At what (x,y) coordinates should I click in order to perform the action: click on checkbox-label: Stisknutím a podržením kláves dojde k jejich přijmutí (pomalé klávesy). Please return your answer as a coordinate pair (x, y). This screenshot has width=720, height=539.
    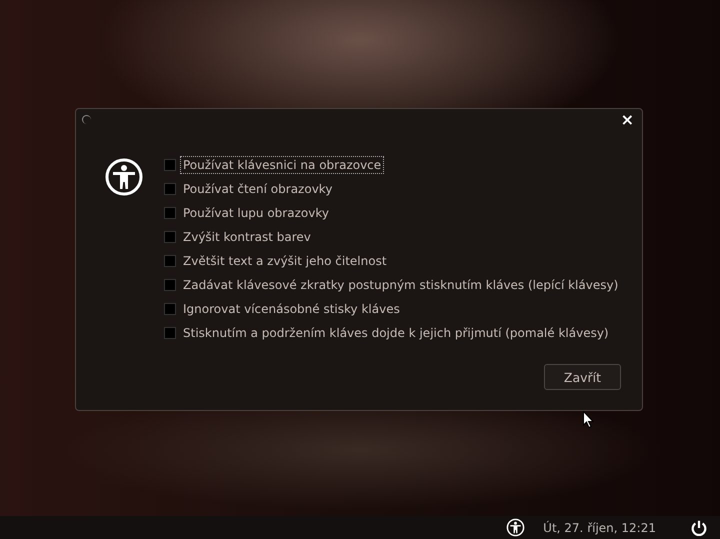
    Looking at the image, I should click on (396, 333).